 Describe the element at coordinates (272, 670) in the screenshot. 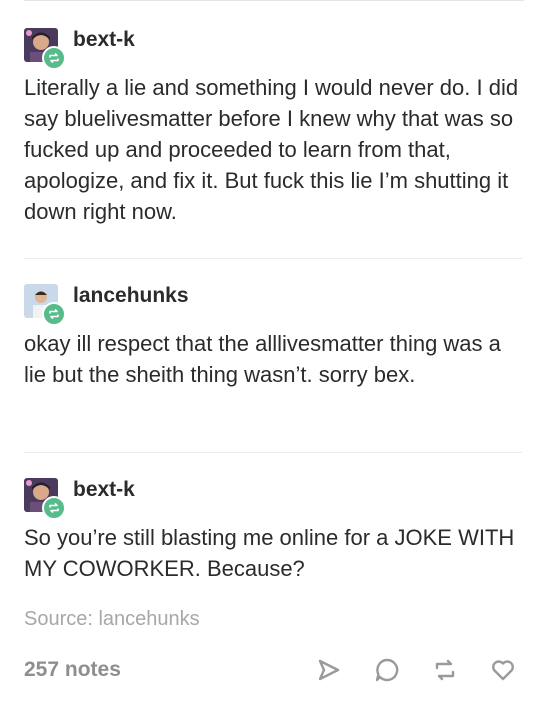

I see `post-footer: 257 notes` at that location.